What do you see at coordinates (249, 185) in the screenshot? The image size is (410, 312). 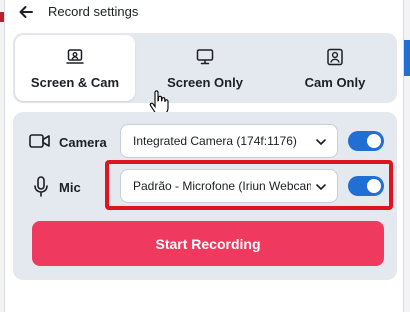 I see `mic-row-highlight` at bounding box center [249, 185].